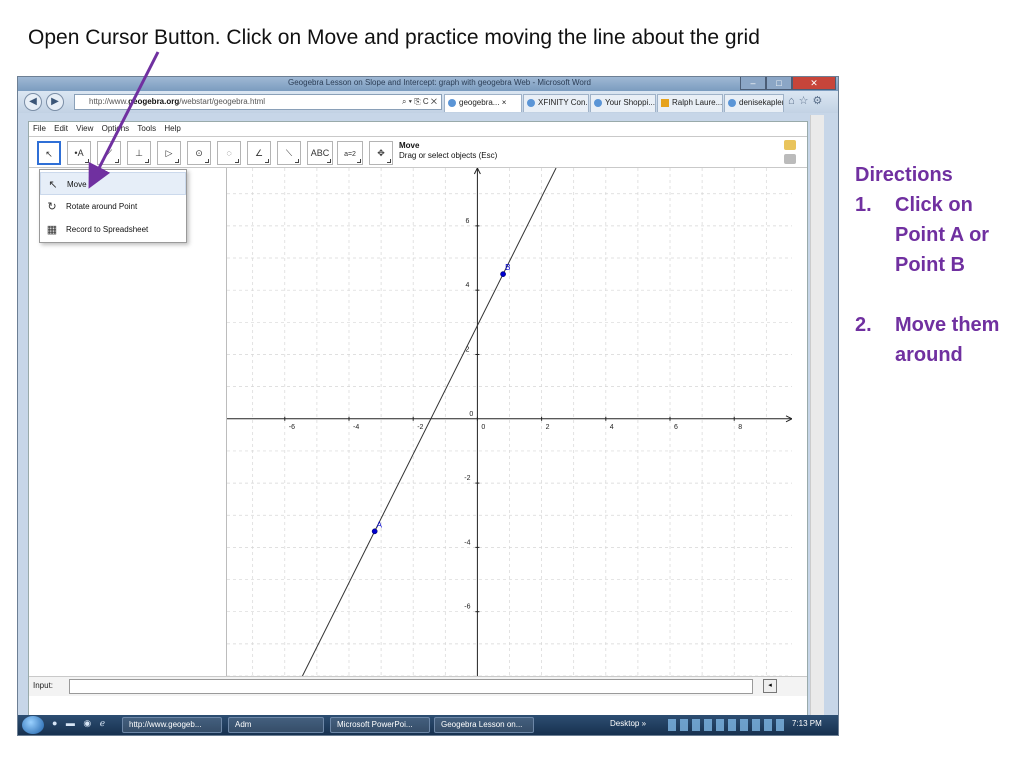 The image size is (1024, 768). I want to click on line-icon: ⟋, so click(109, 153).